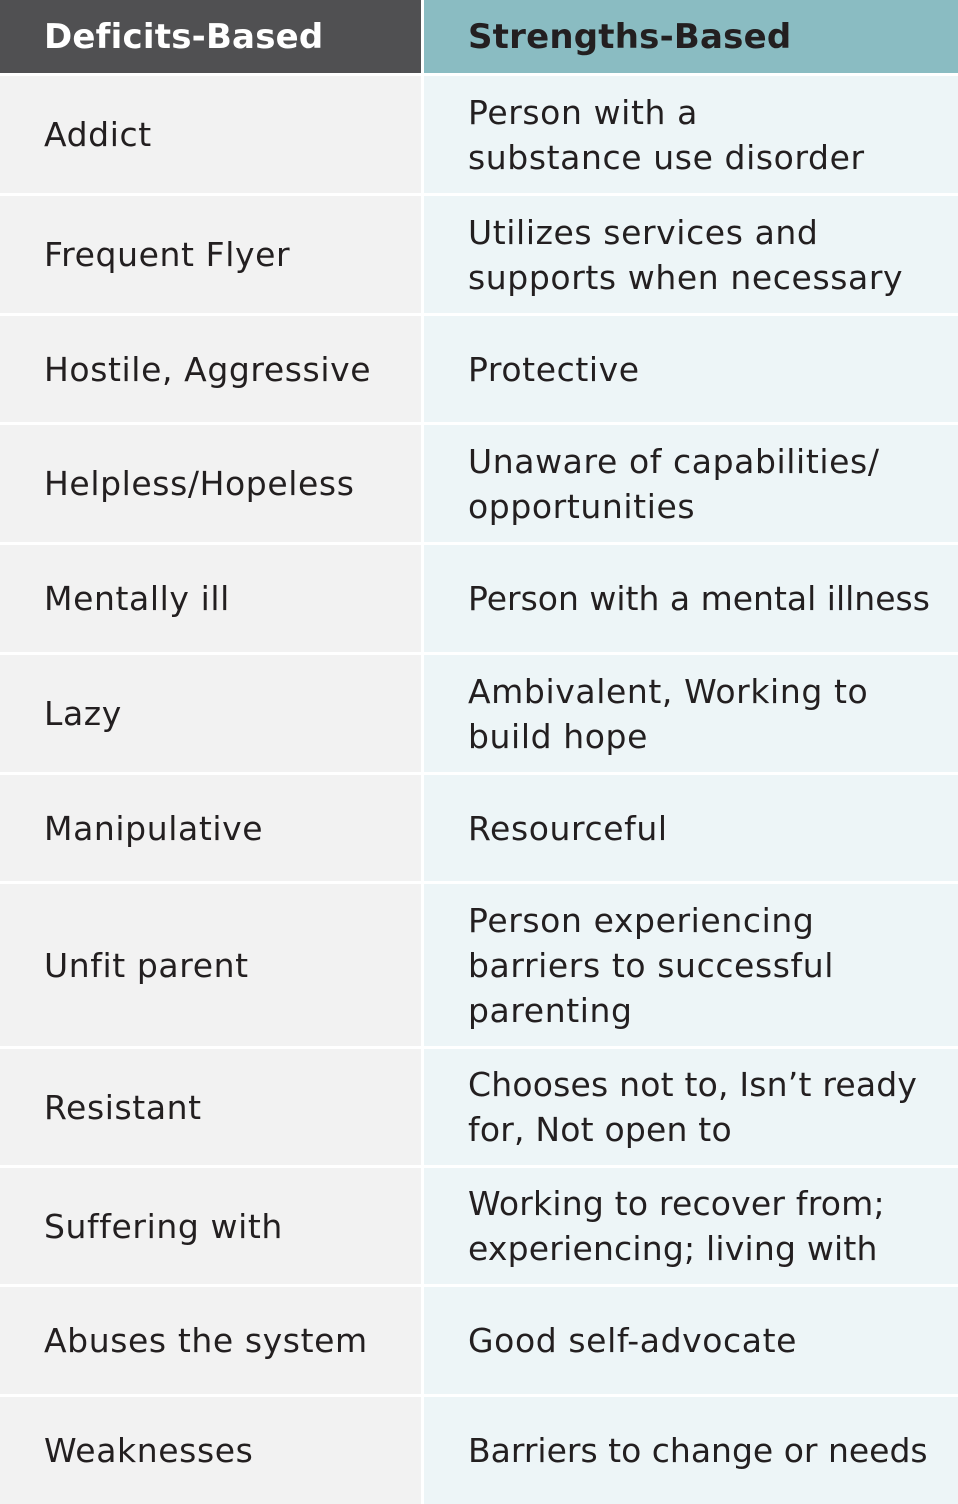 The height and width of the screenshot is (1504, 958). Describe the element at coordinates (691, 1340) in the screenshot. I see `strength-cell: Good self-advocate` at that location.